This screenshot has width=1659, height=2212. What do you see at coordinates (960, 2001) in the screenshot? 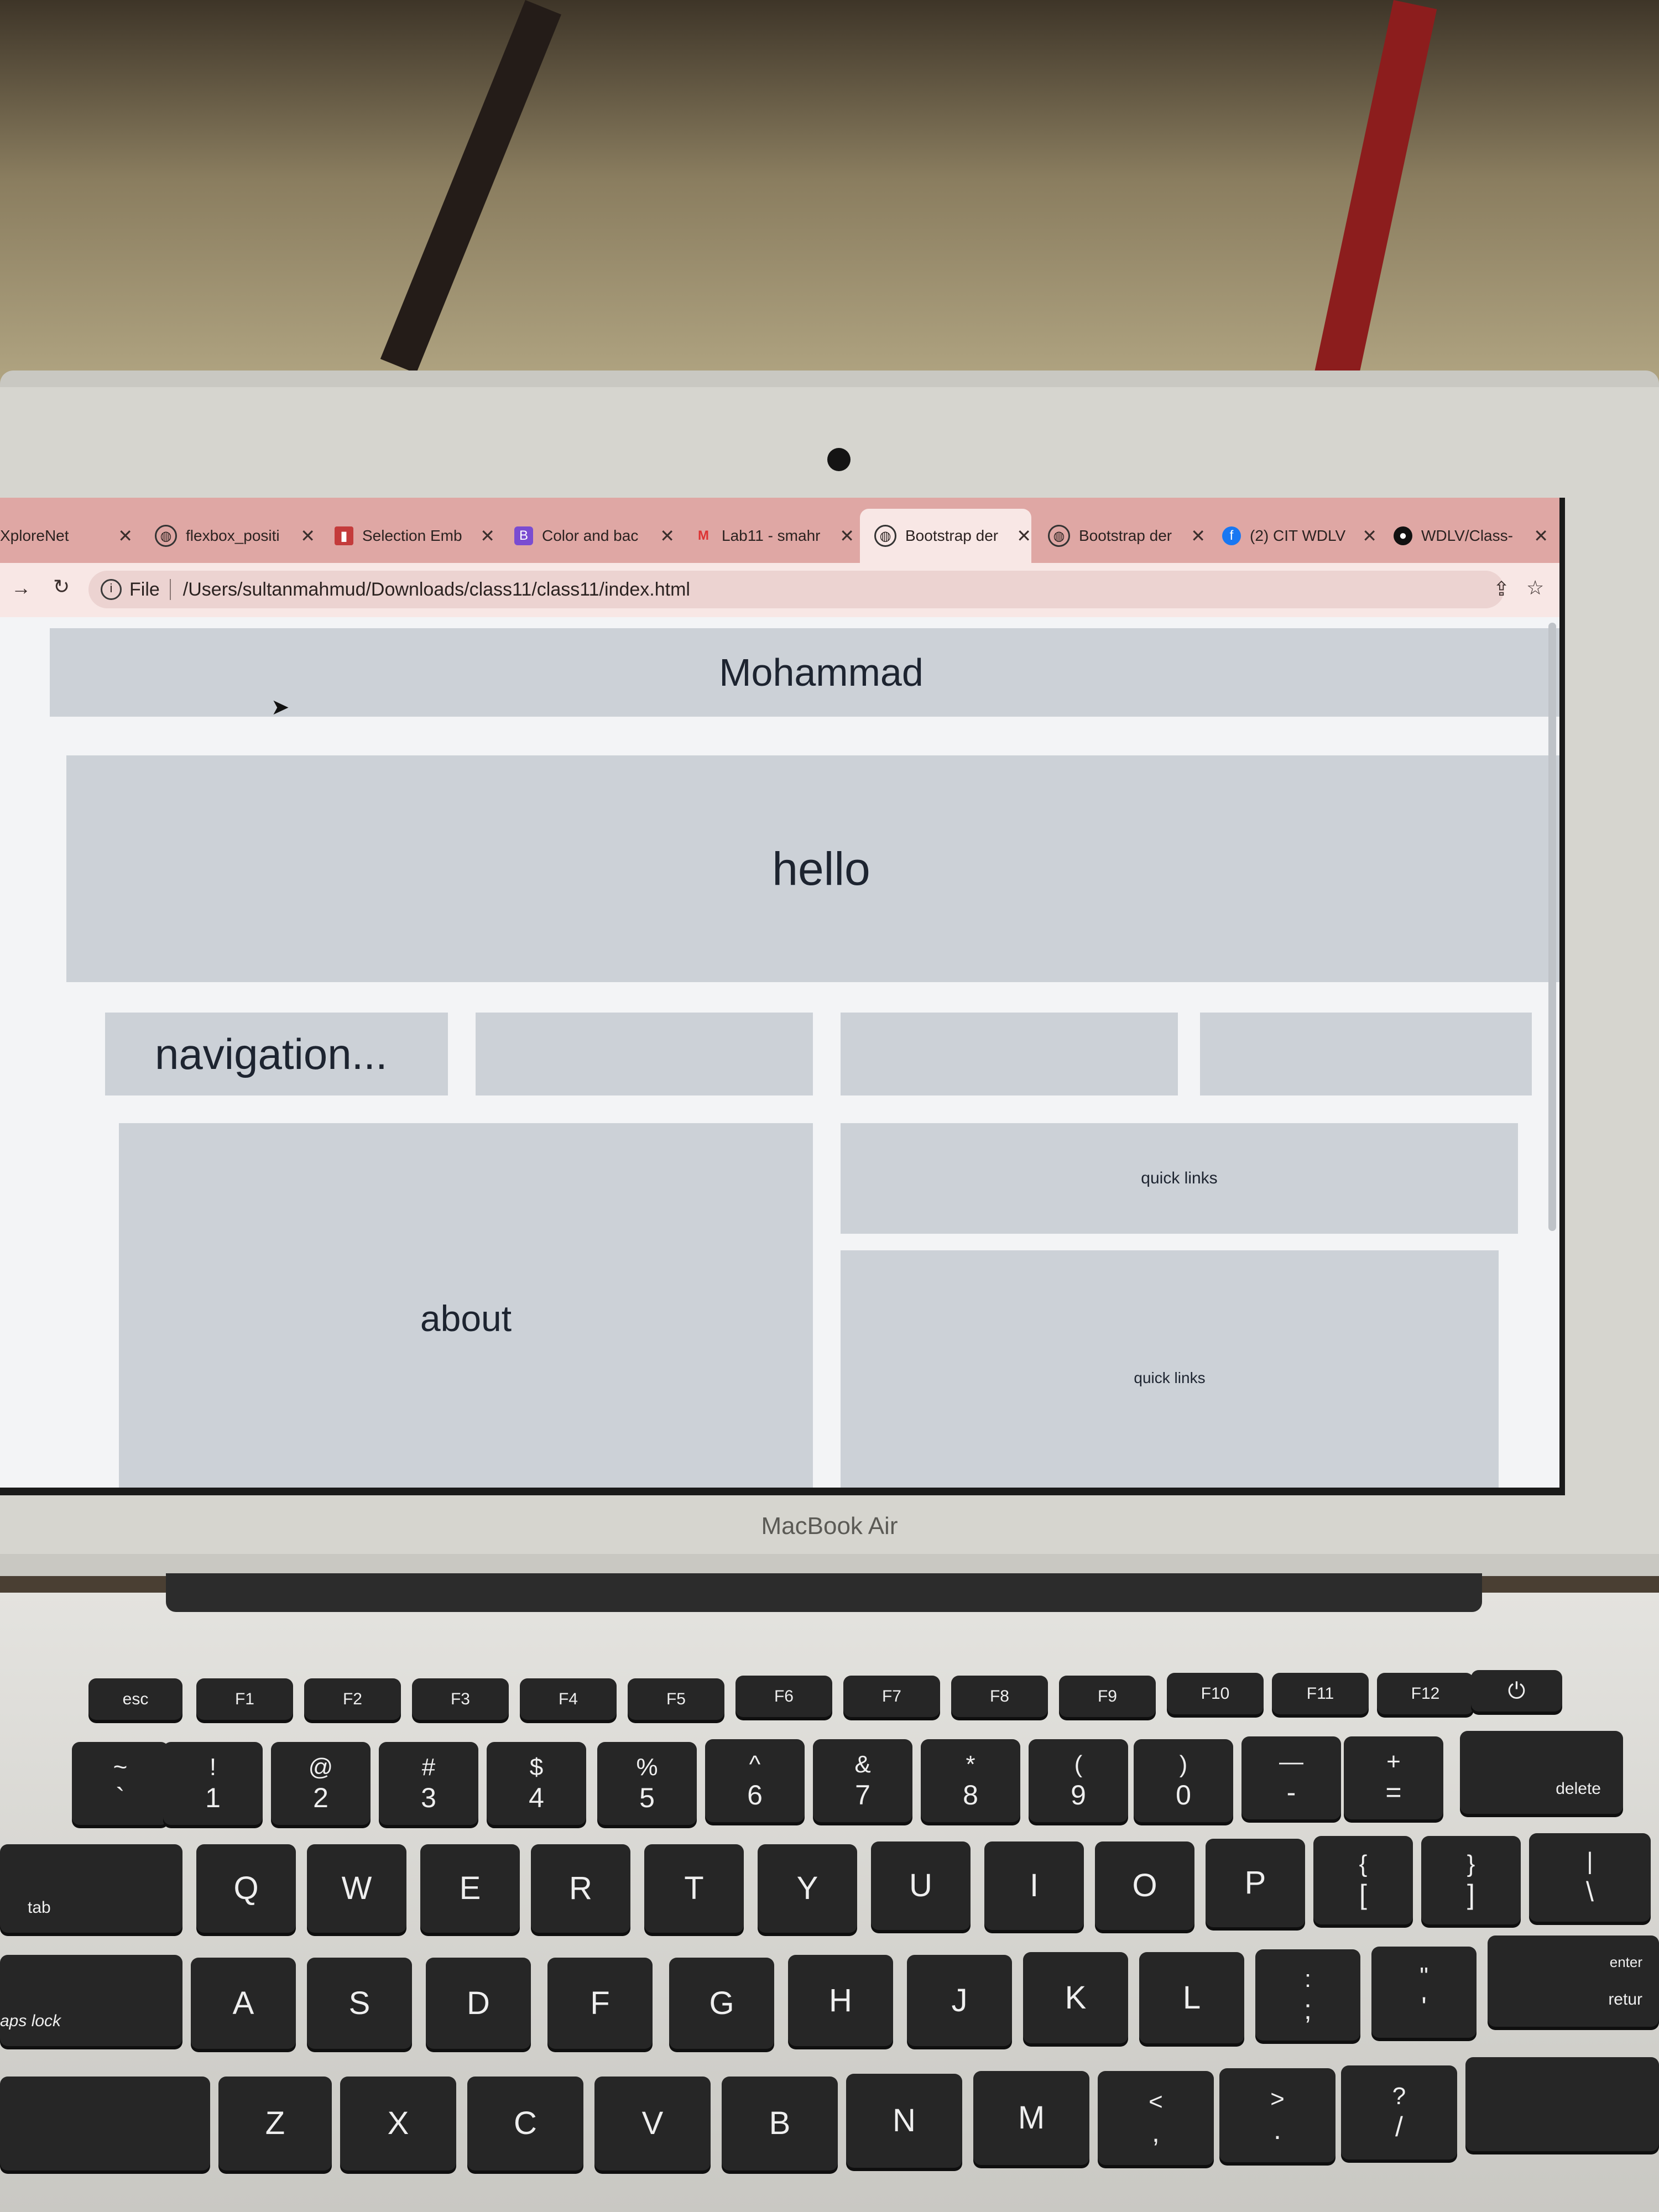
I see `key-j: J` at bounding box center [960, 2001].